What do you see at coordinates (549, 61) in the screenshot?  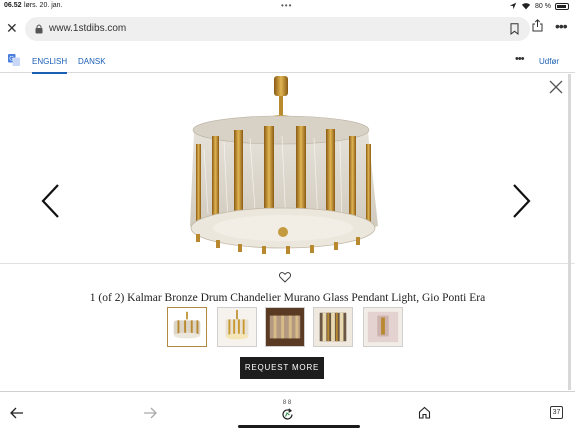 I see `translate-done-button: Udfør` at bounding box center [549, 61].